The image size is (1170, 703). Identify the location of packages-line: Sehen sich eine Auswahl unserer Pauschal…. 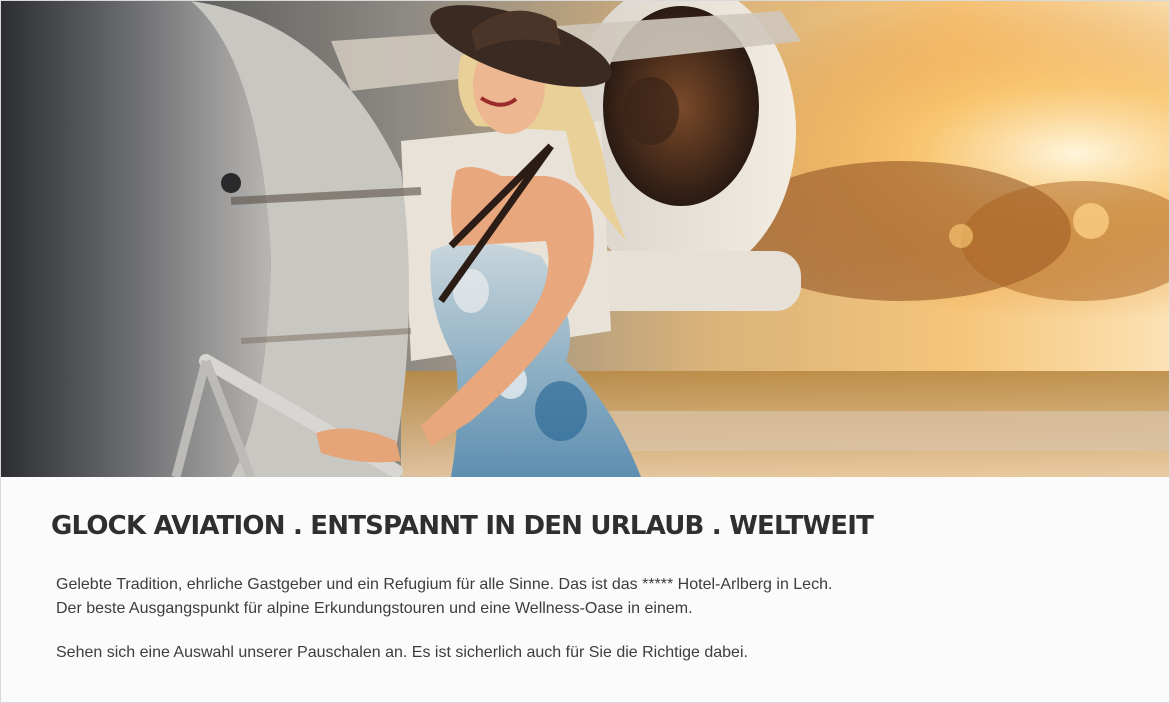
(402, 652).